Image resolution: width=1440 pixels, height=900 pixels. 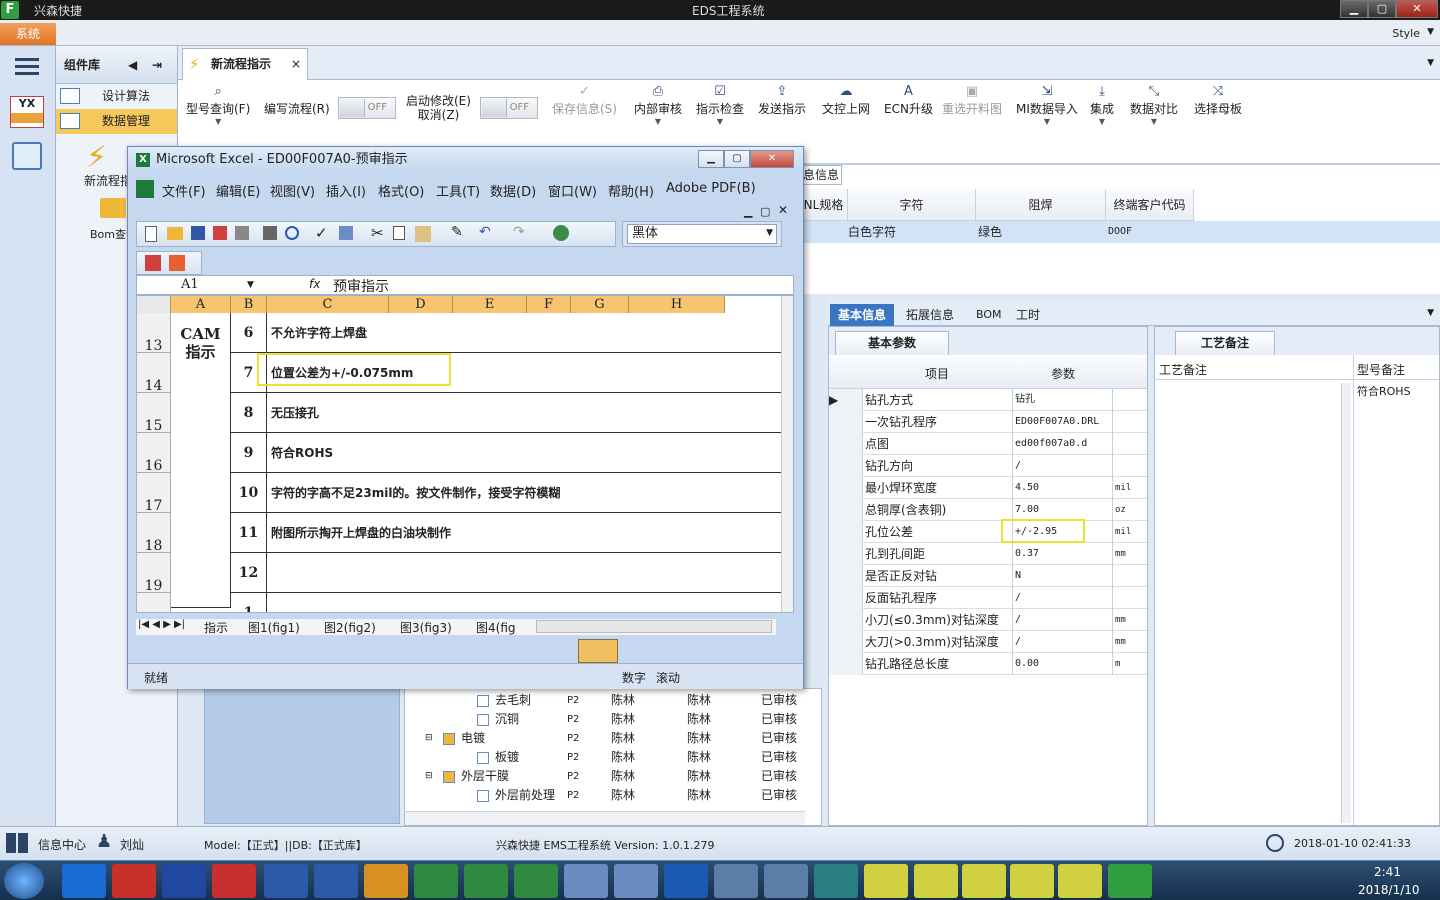 I want to click on row-header: 19, so click(x=154, y=573).